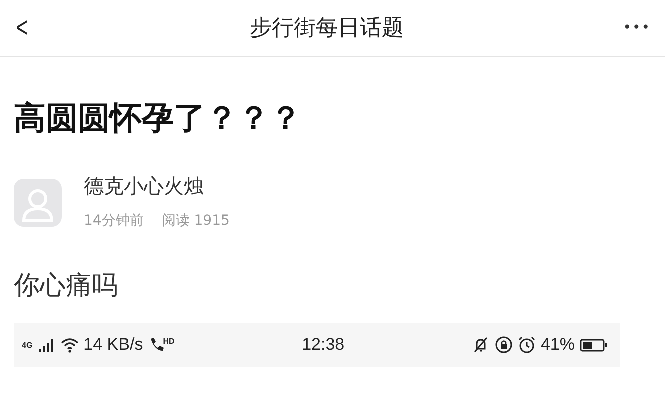 The height and width of the screenshot is (400, 665). I want to click on rotation-lock-icon, so click(503, 345).